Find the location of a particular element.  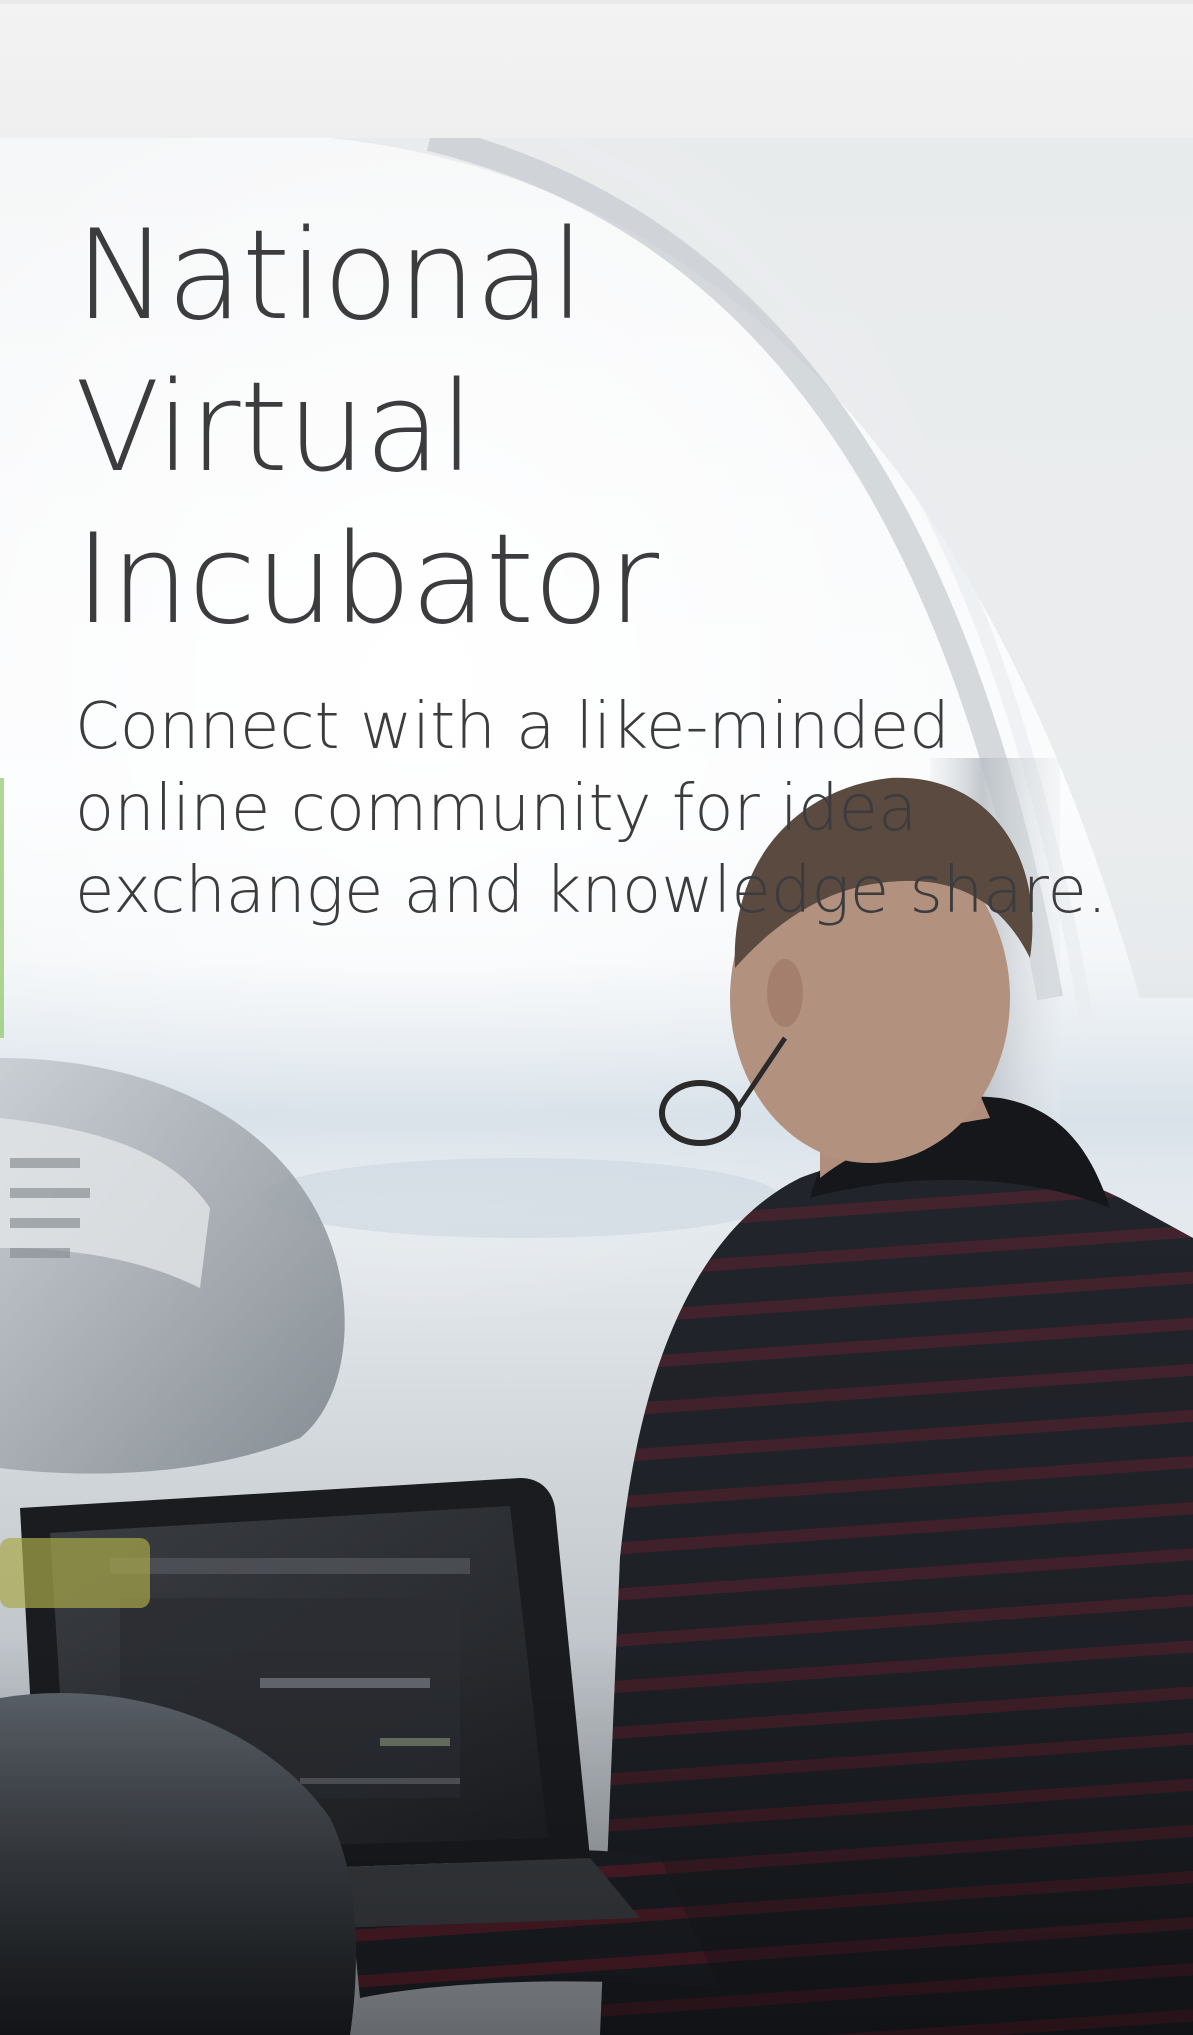

top-bar is located at coordinates (596, 69).